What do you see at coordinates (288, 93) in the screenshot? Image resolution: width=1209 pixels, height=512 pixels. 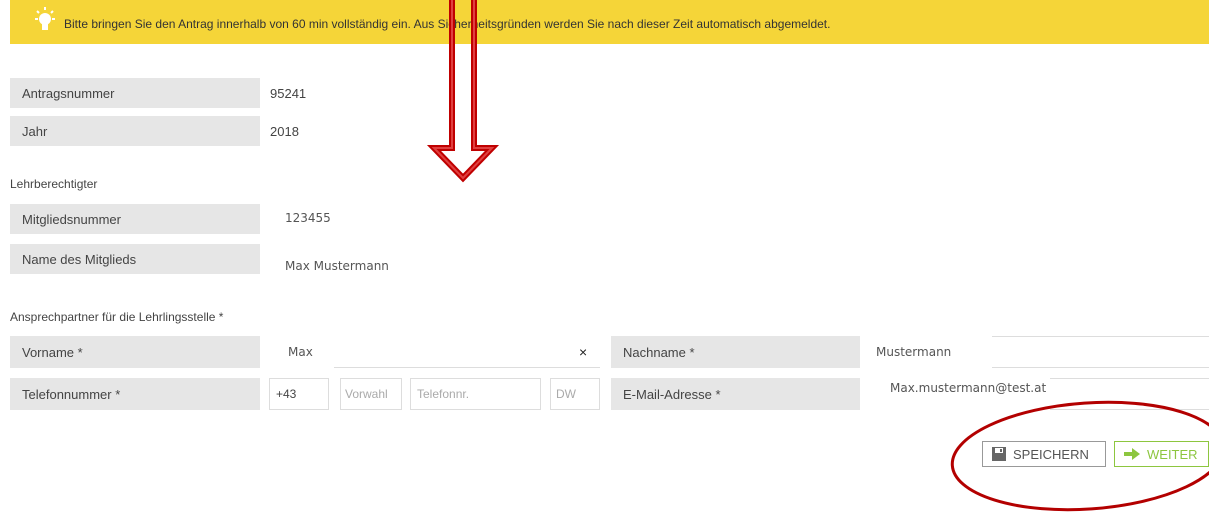 I see `application-number-value: 95241` at bounding box center [288, 93].